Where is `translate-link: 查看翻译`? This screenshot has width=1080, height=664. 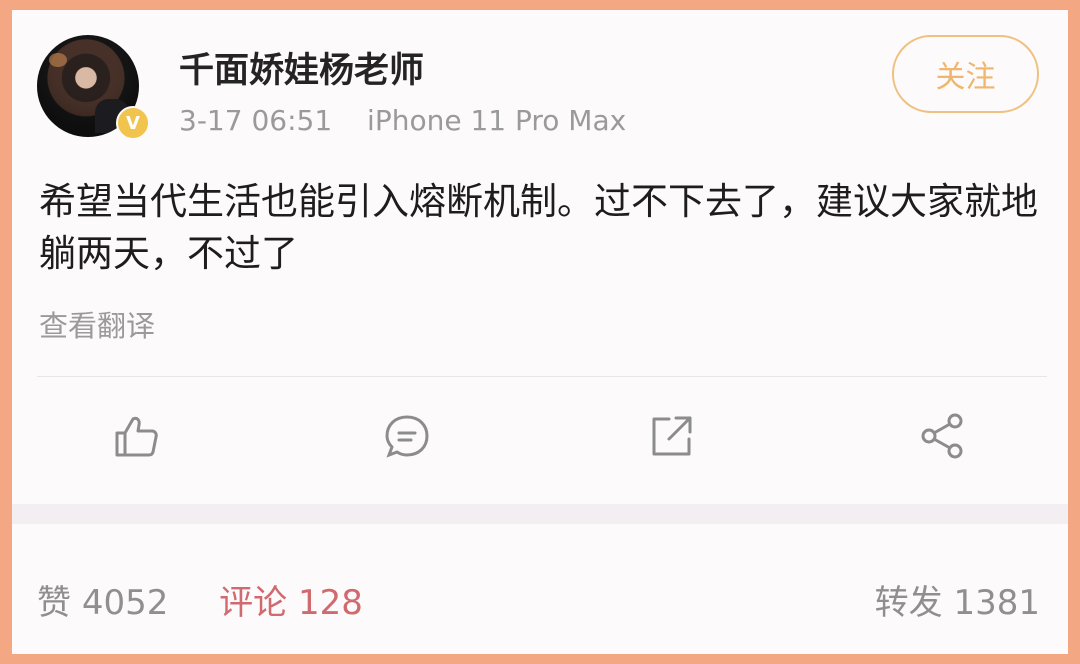
translate-link: 查看翻译 is located at coordinates (97, 324).